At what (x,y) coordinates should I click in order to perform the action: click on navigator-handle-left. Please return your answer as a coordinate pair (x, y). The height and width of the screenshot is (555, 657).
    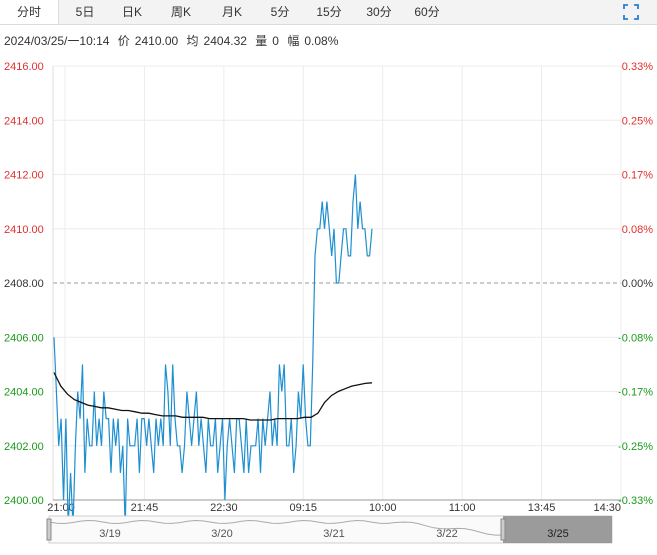
    Looking at the image, I should click on (49, 529).